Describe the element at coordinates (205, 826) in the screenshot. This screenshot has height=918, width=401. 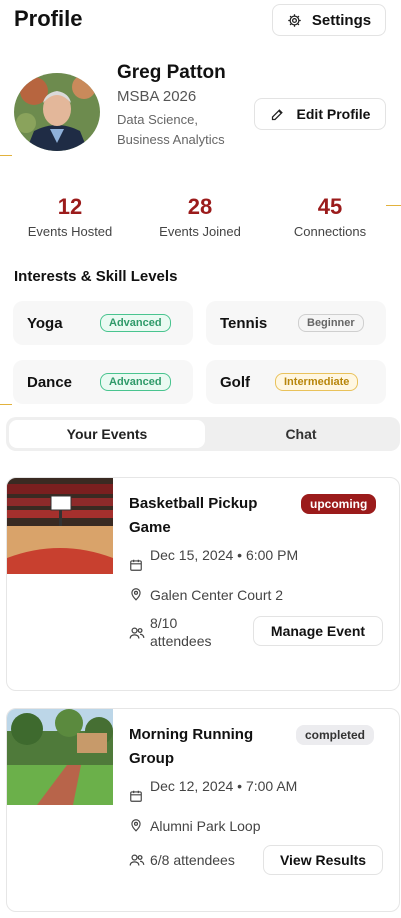
I see `event-location: Alumni Park Loop` at that location.